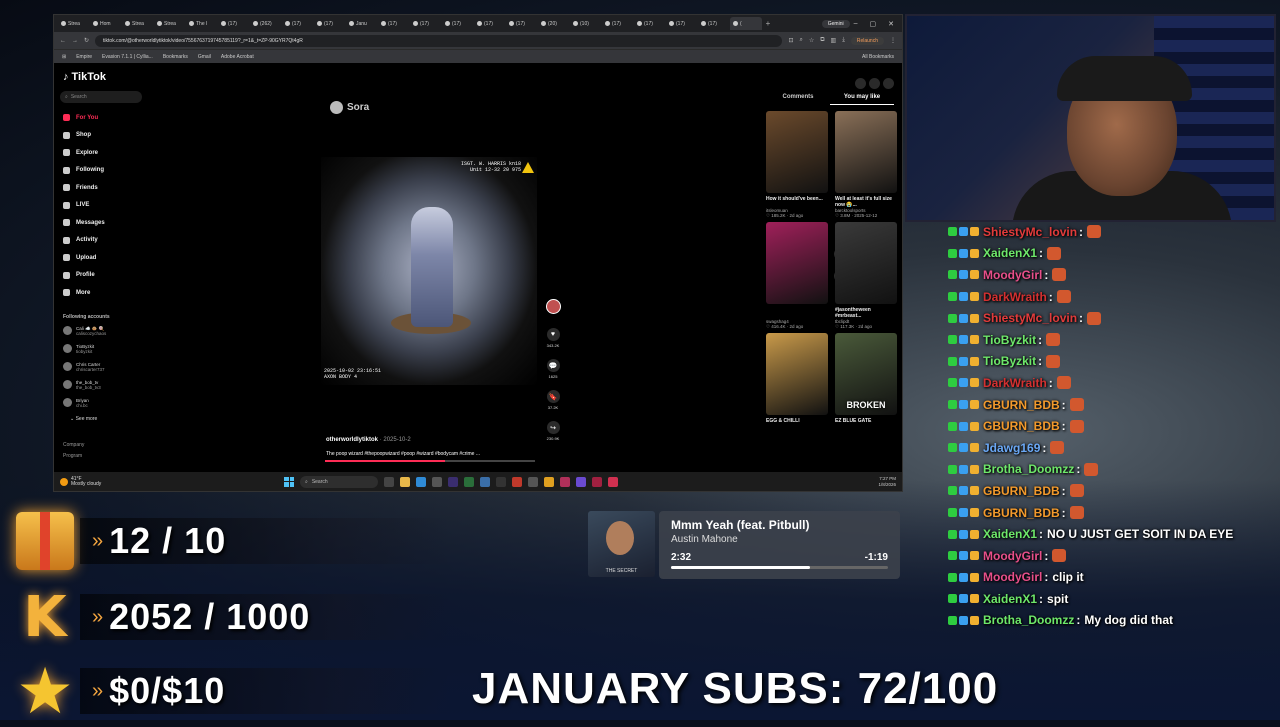 The width and height of the screenshot is (1280, 727). I want to click on sidebar-item-explore: Explore, so click(104, 153).